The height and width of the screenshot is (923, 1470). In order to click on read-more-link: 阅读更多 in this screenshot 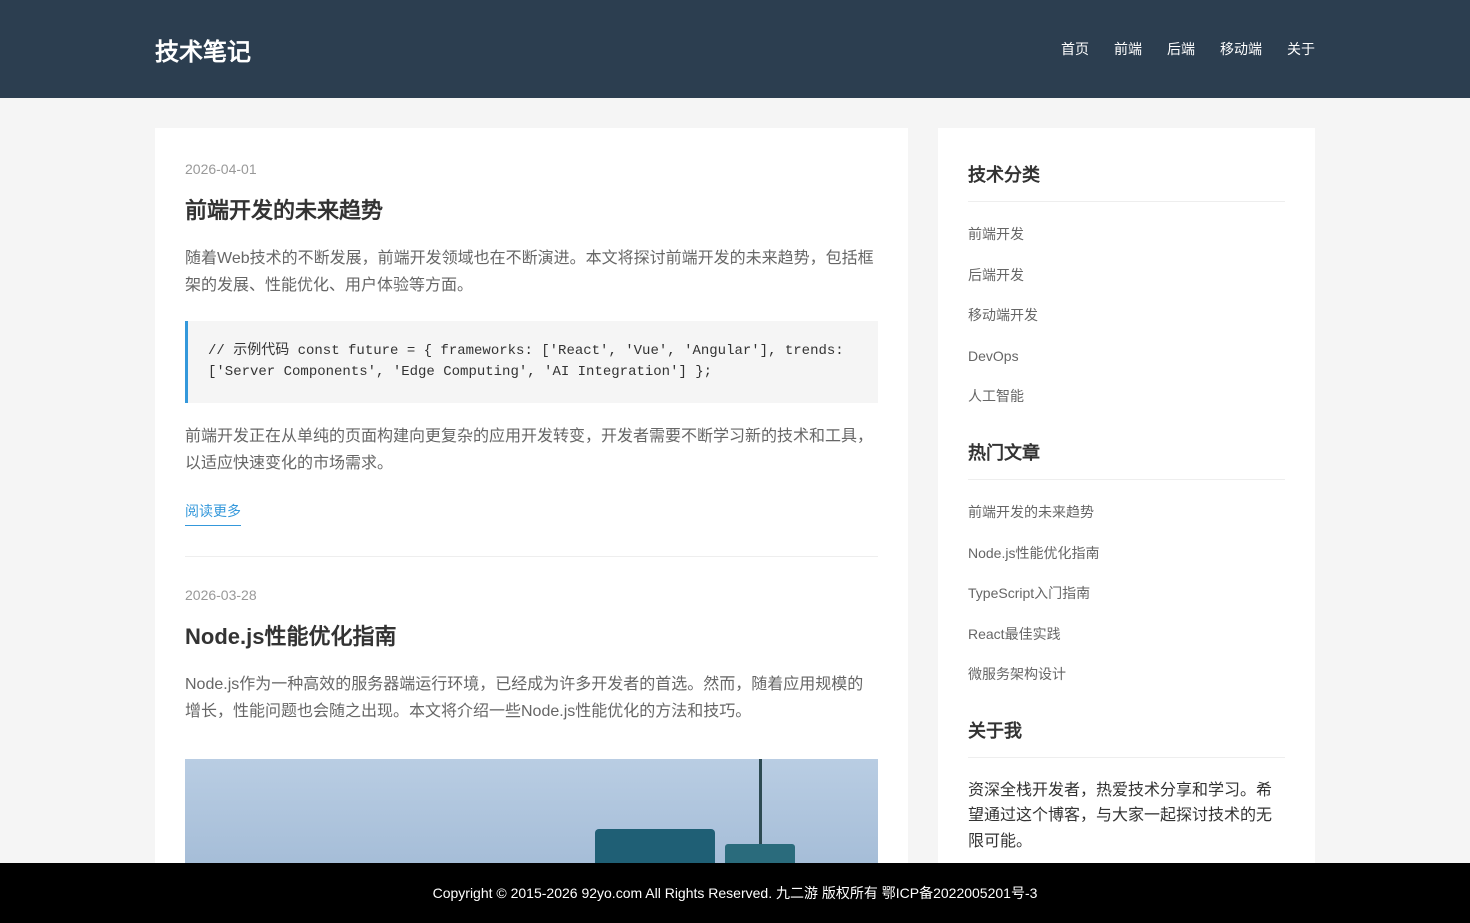, I will do `click(213, 513)`.